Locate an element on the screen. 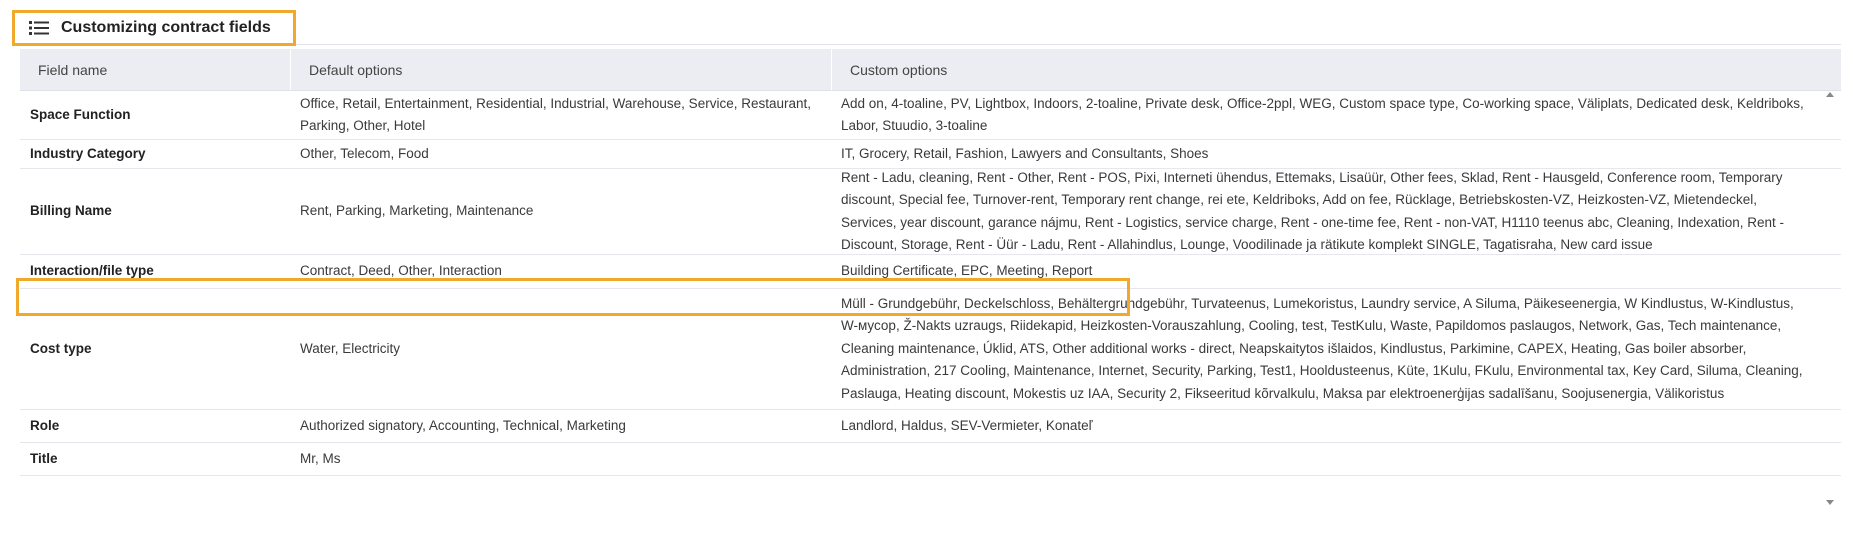  field-name-cell: Industry Category is located at coordinates (88, 153).